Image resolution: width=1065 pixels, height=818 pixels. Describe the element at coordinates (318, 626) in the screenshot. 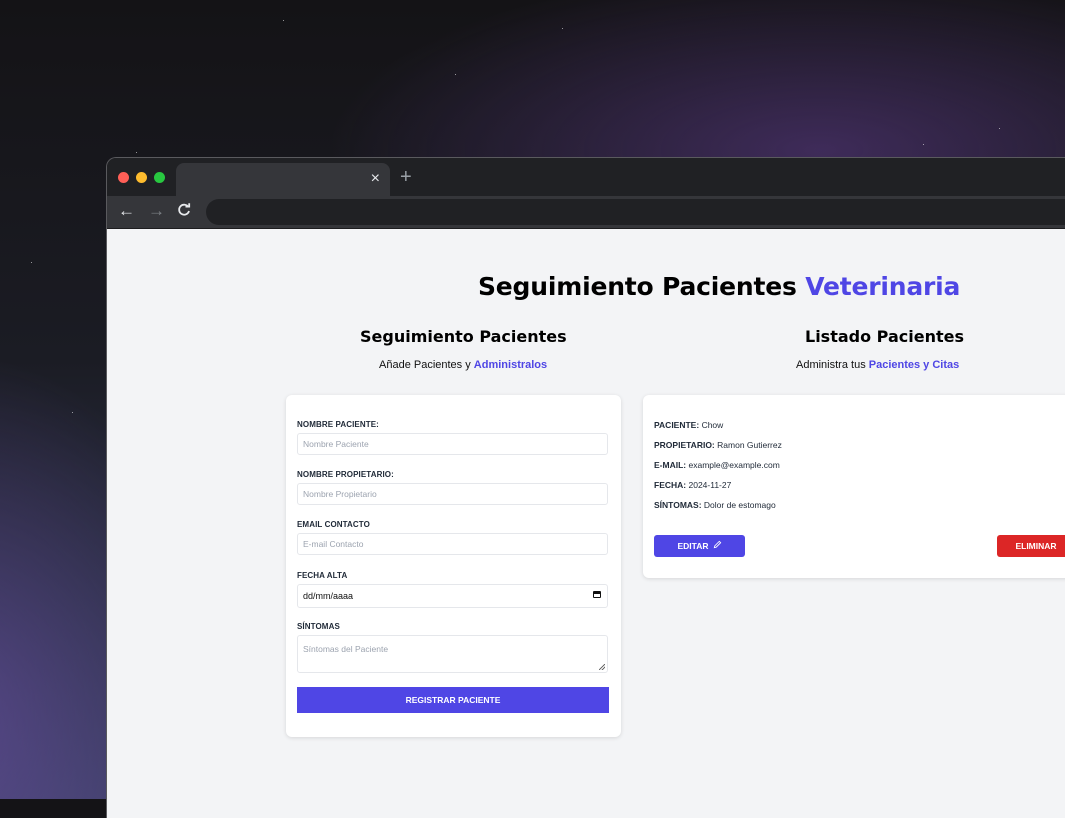

I see `symptoms-label: SÍNTOMAS` at that location.